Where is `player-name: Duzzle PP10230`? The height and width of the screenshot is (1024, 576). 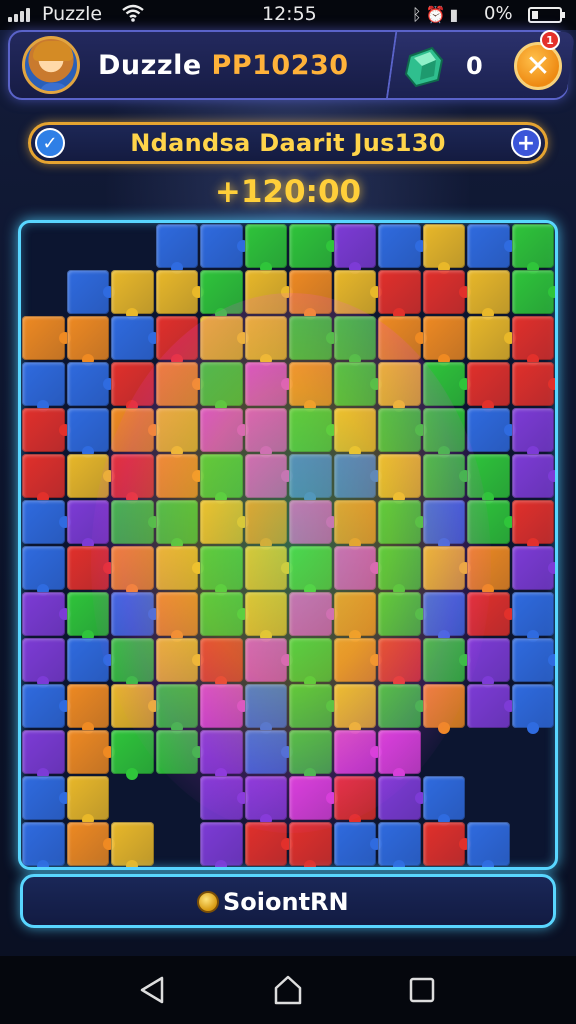 player-name: Duzzle PP10230 is located at coordinates (223, 65).